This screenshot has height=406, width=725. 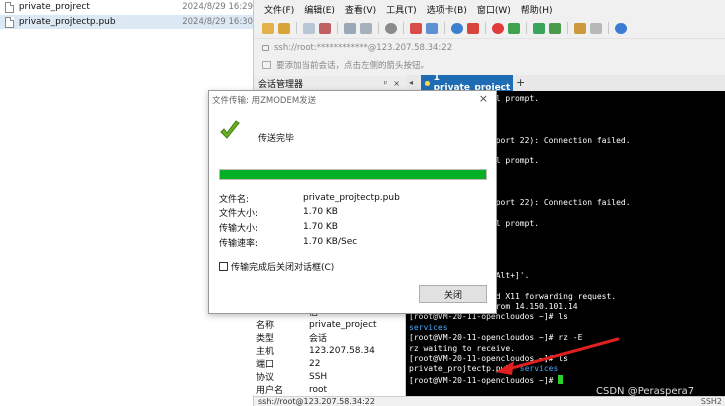 I want to click on xshell-icon, so click(x=514, y=28).